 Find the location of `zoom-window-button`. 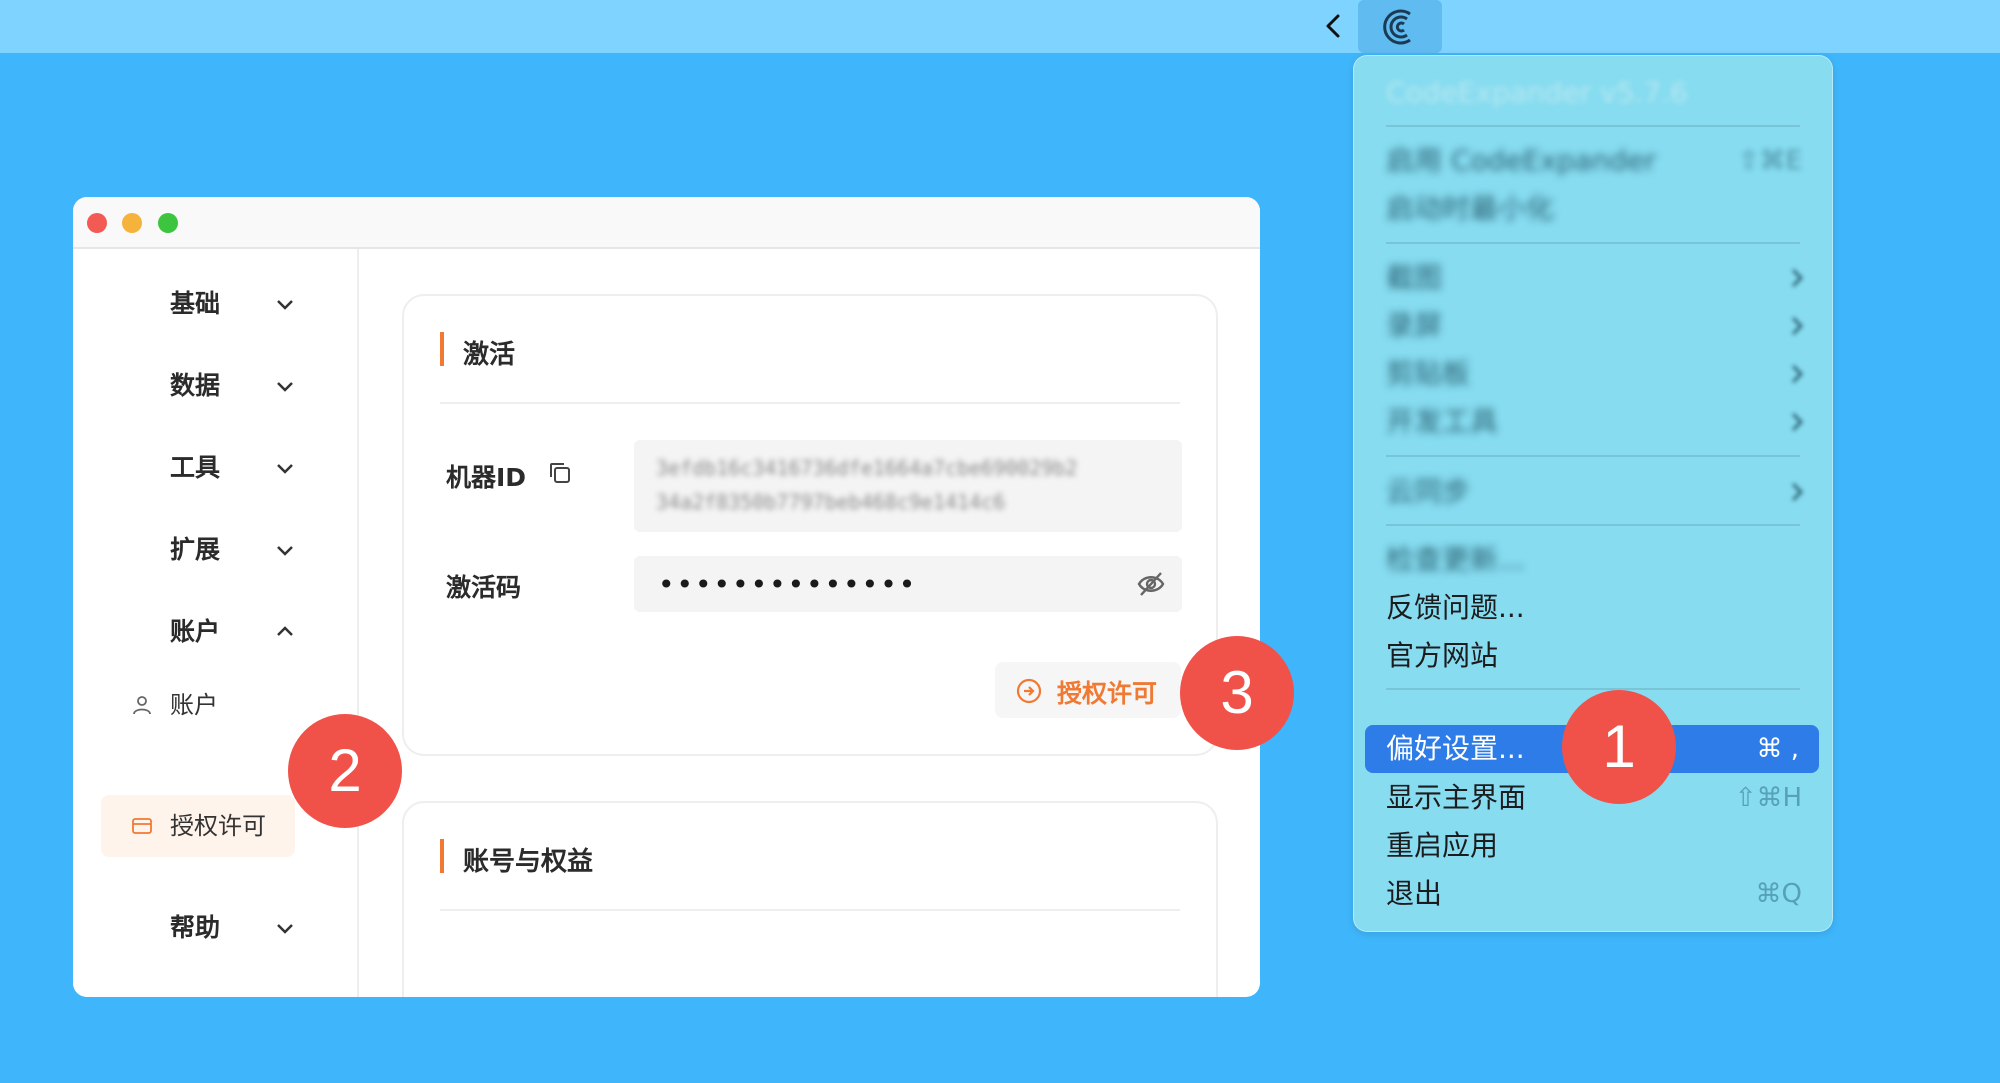

zoom-window-button is located at coordinates (168, 223).